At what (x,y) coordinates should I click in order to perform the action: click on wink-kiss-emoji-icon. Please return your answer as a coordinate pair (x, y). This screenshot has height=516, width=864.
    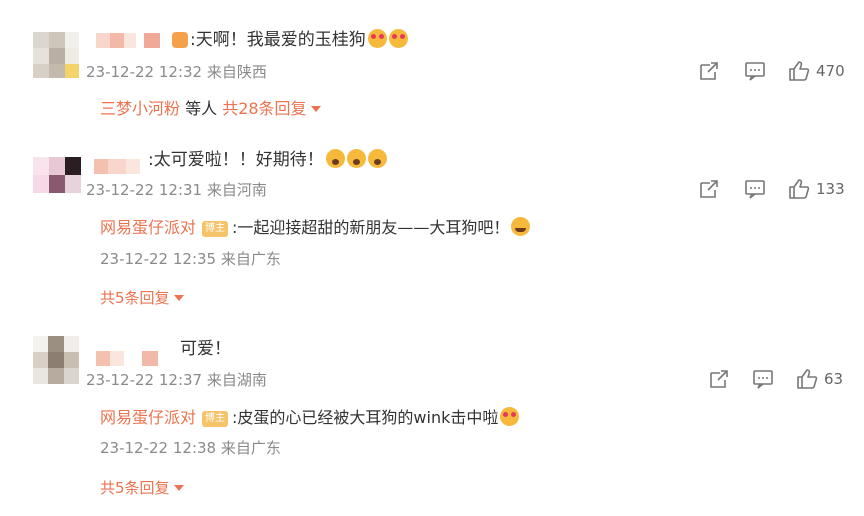
    Looking at the image, I should click on (510, 416).